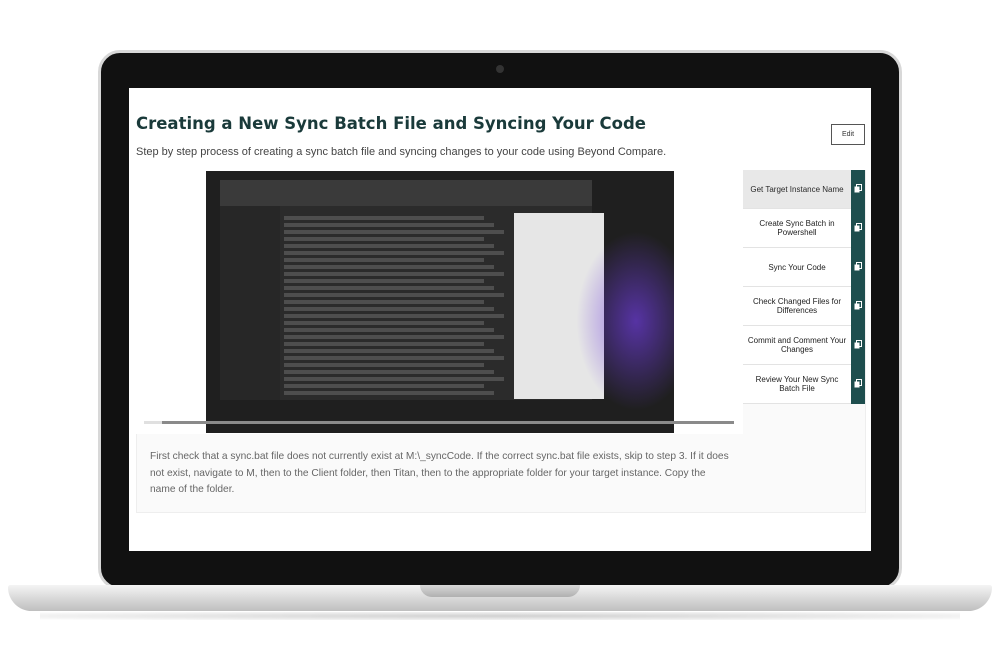 This screenshot has width=1000, height=667. What do you see at coordinates (439, 422) in the screenshot?
I see `video-progress-bar` at bounding box center [439, 422].